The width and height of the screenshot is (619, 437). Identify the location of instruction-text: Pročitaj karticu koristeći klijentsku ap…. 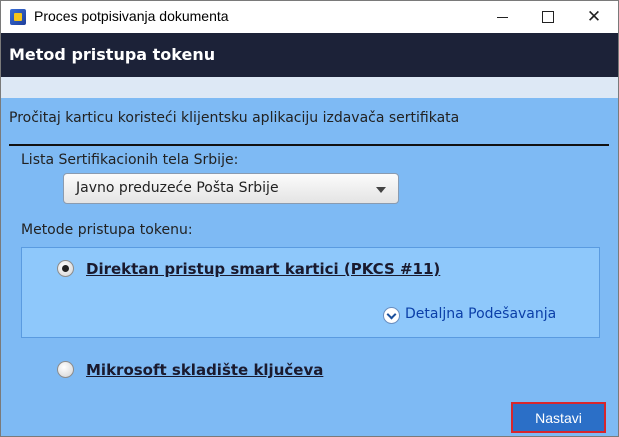
(234, 118).